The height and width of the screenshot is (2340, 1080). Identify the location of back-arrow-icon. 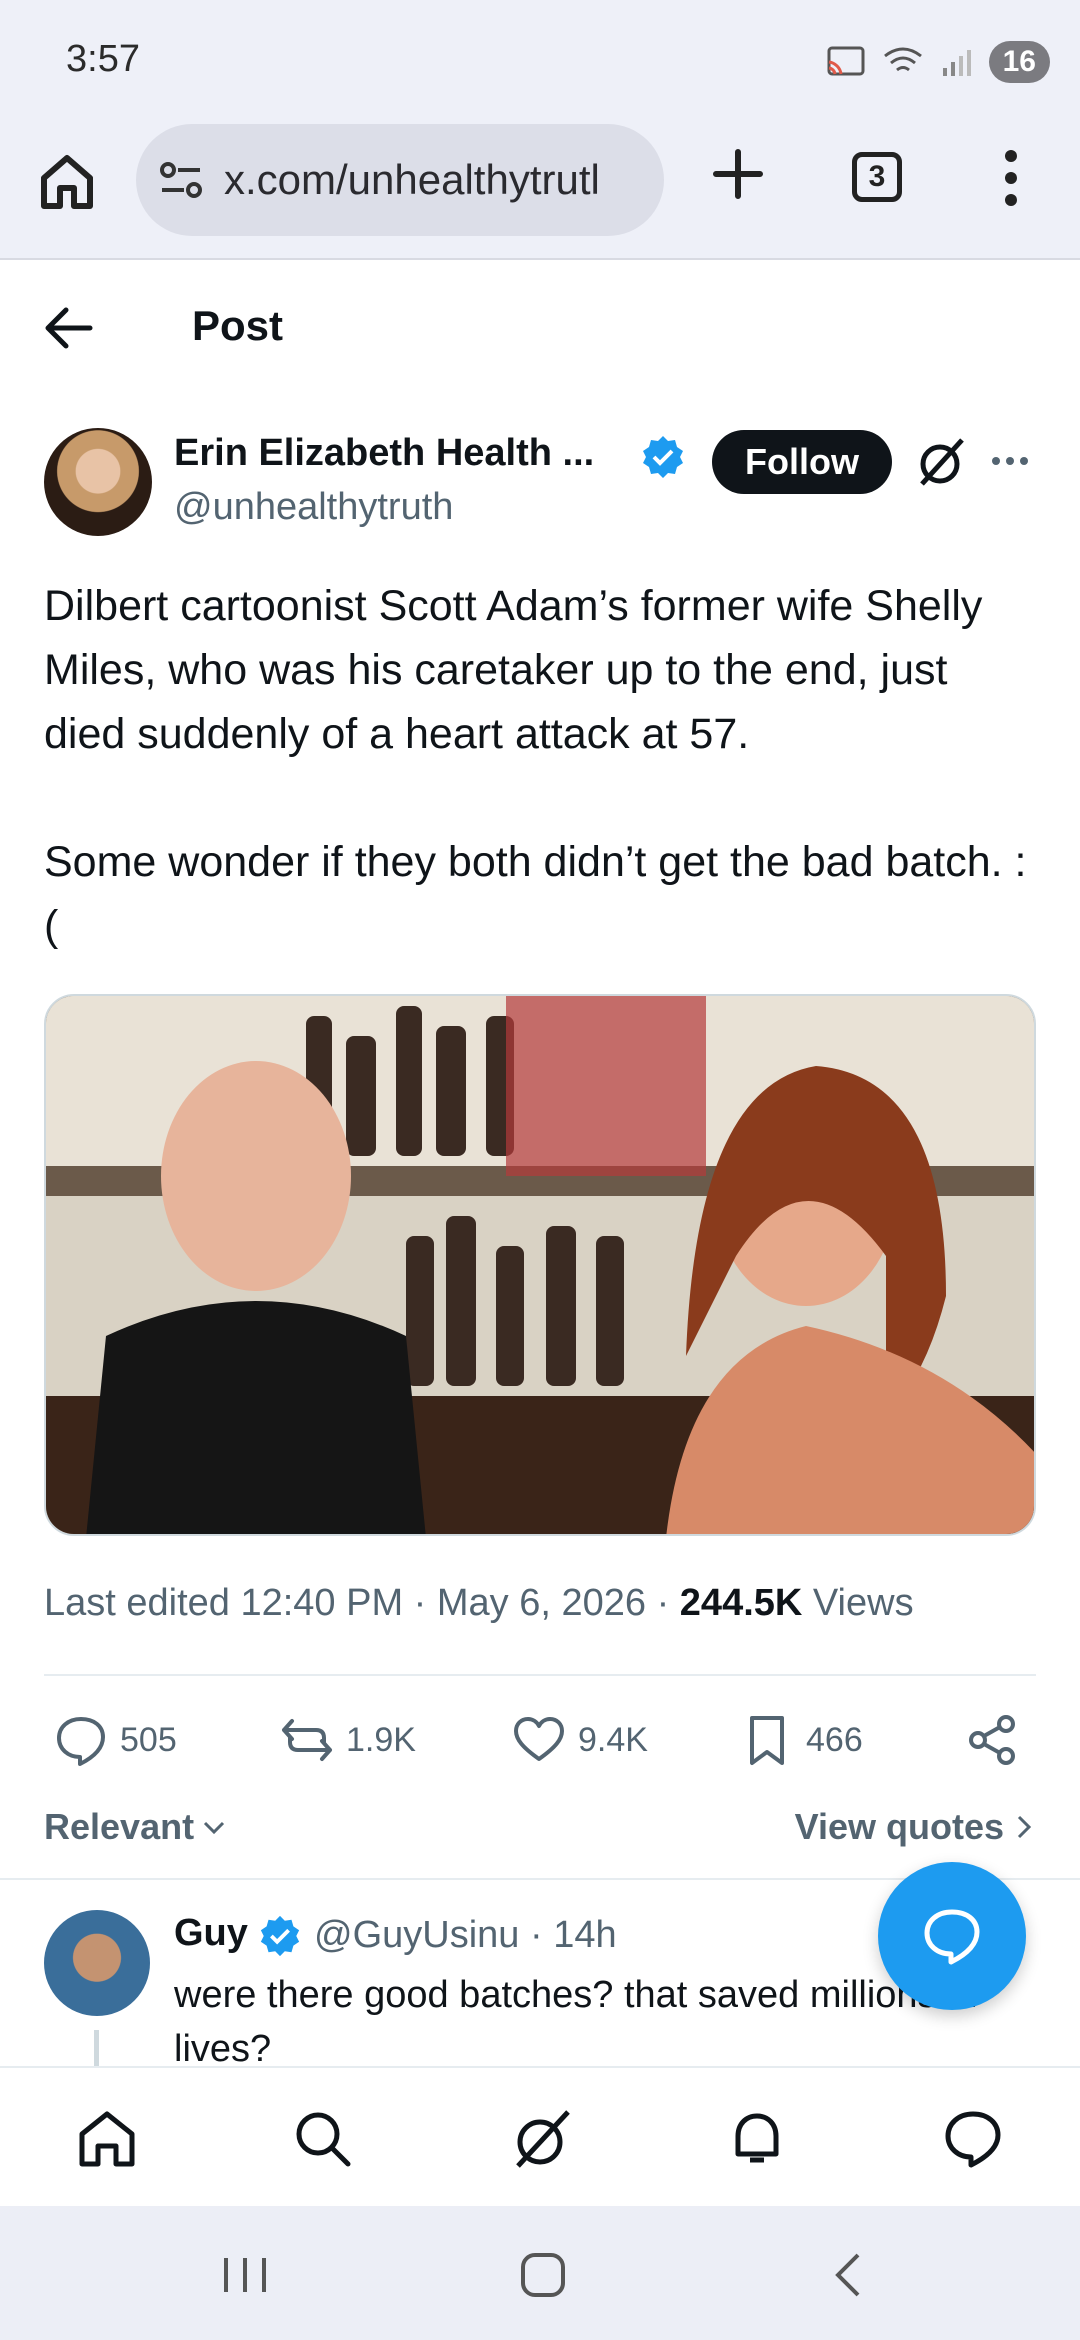
(69, 328).